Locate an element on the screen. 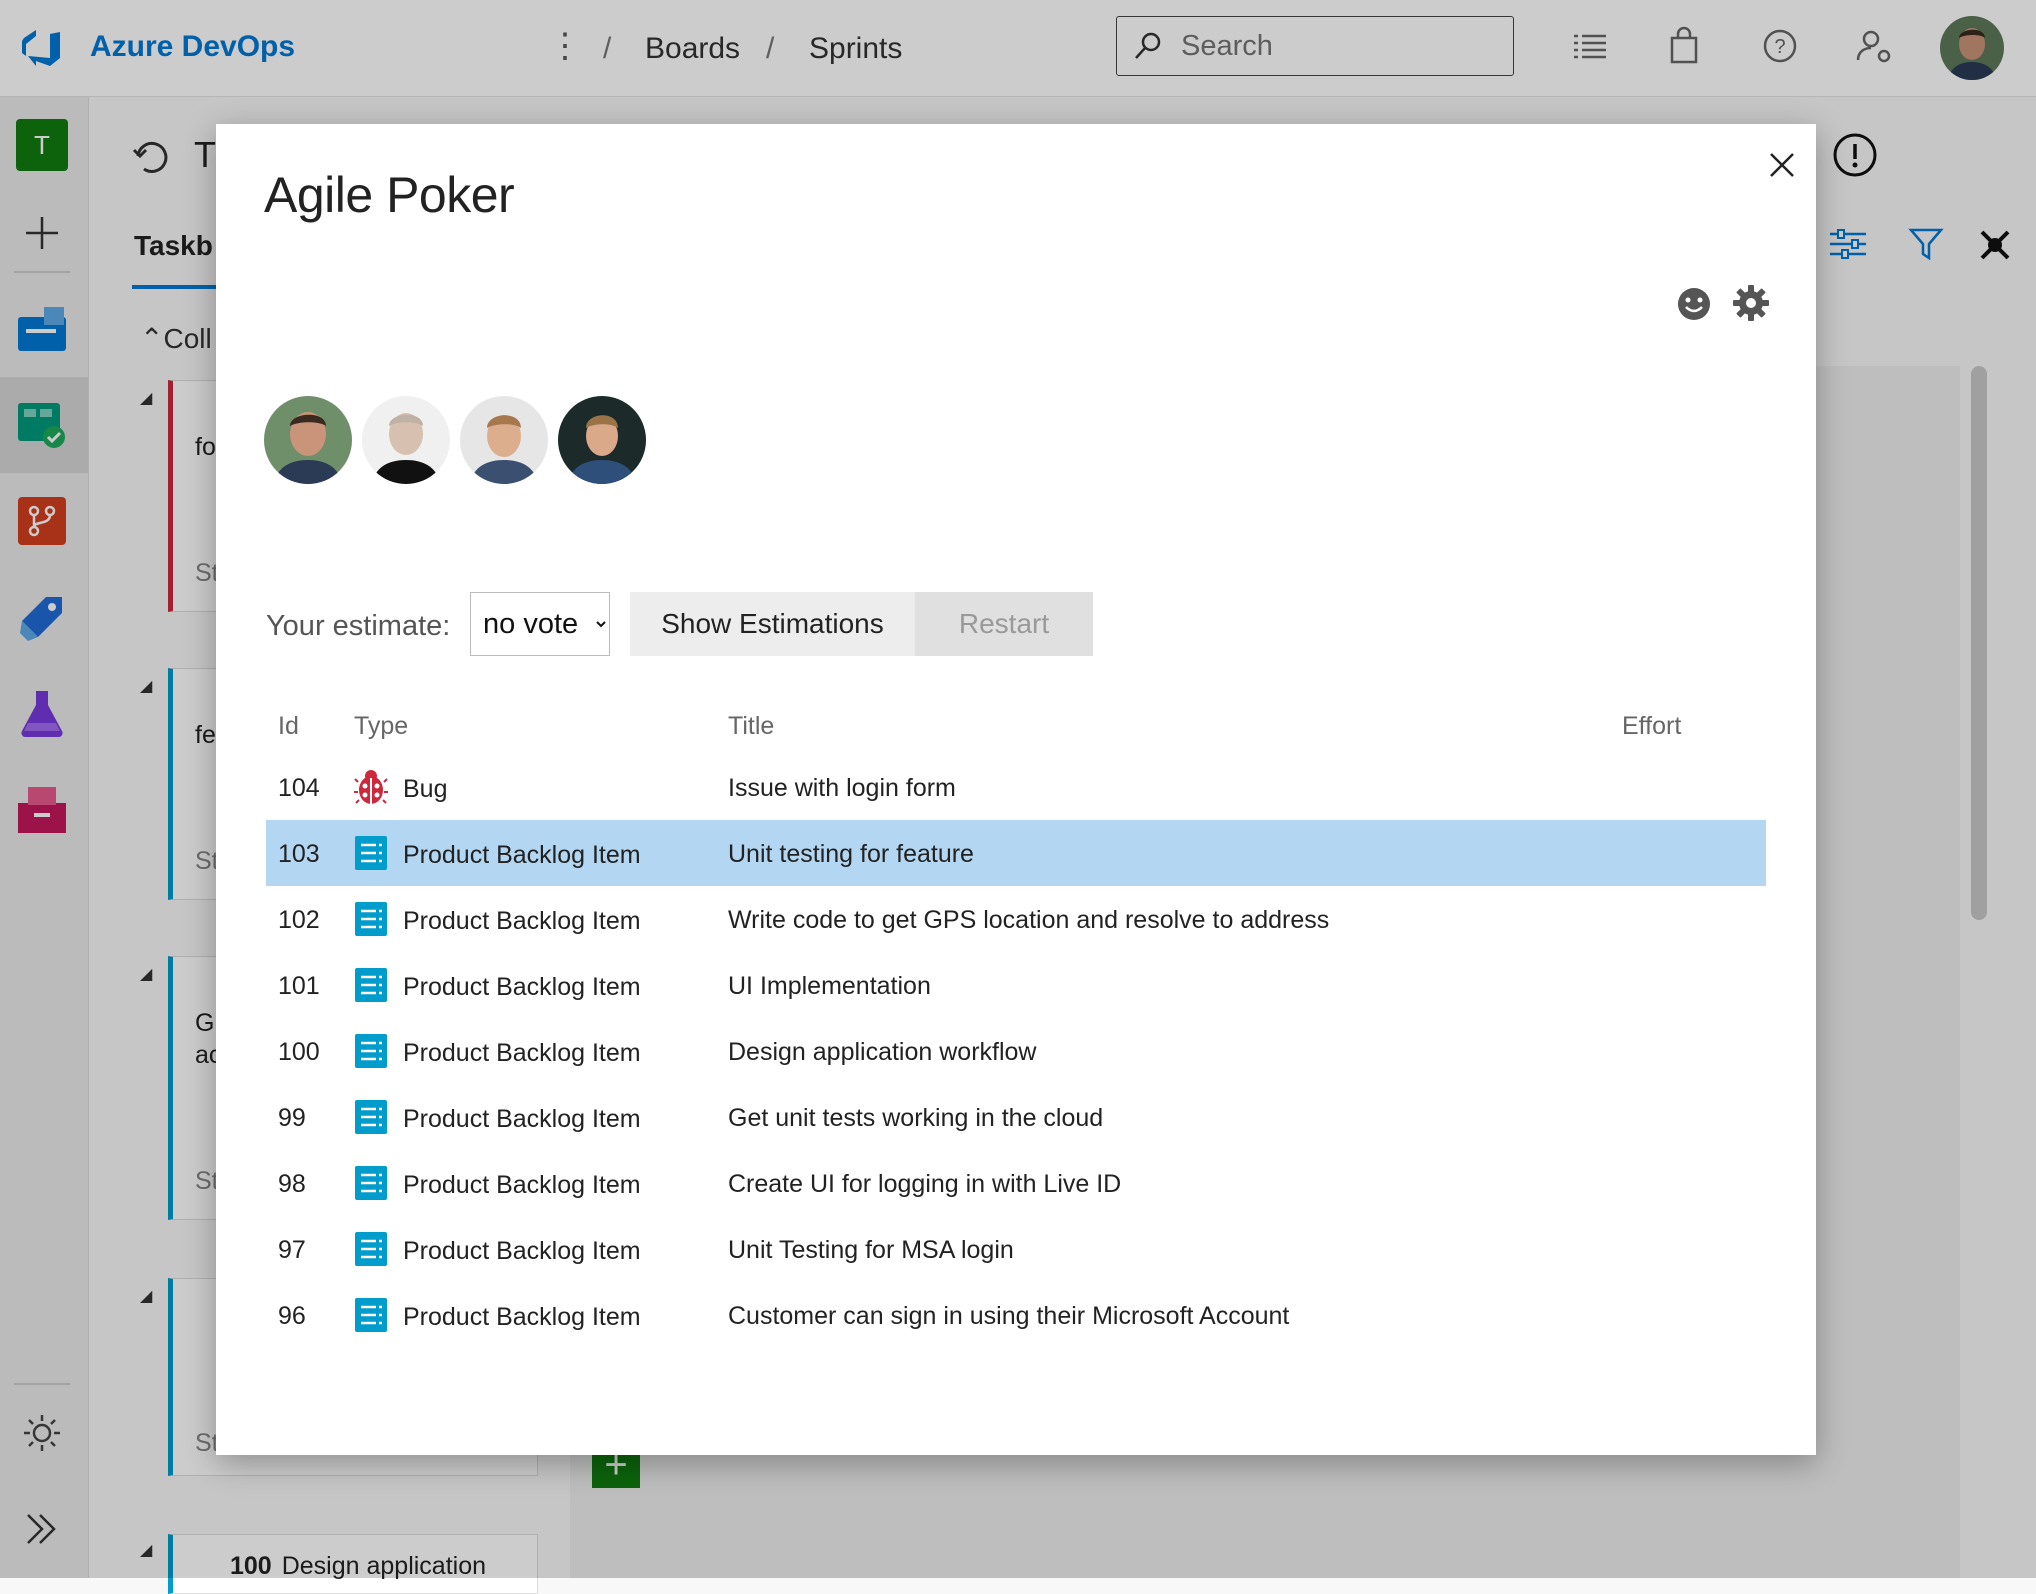  work-item-title: Design application workflow is located at coordinates (882, 1052).